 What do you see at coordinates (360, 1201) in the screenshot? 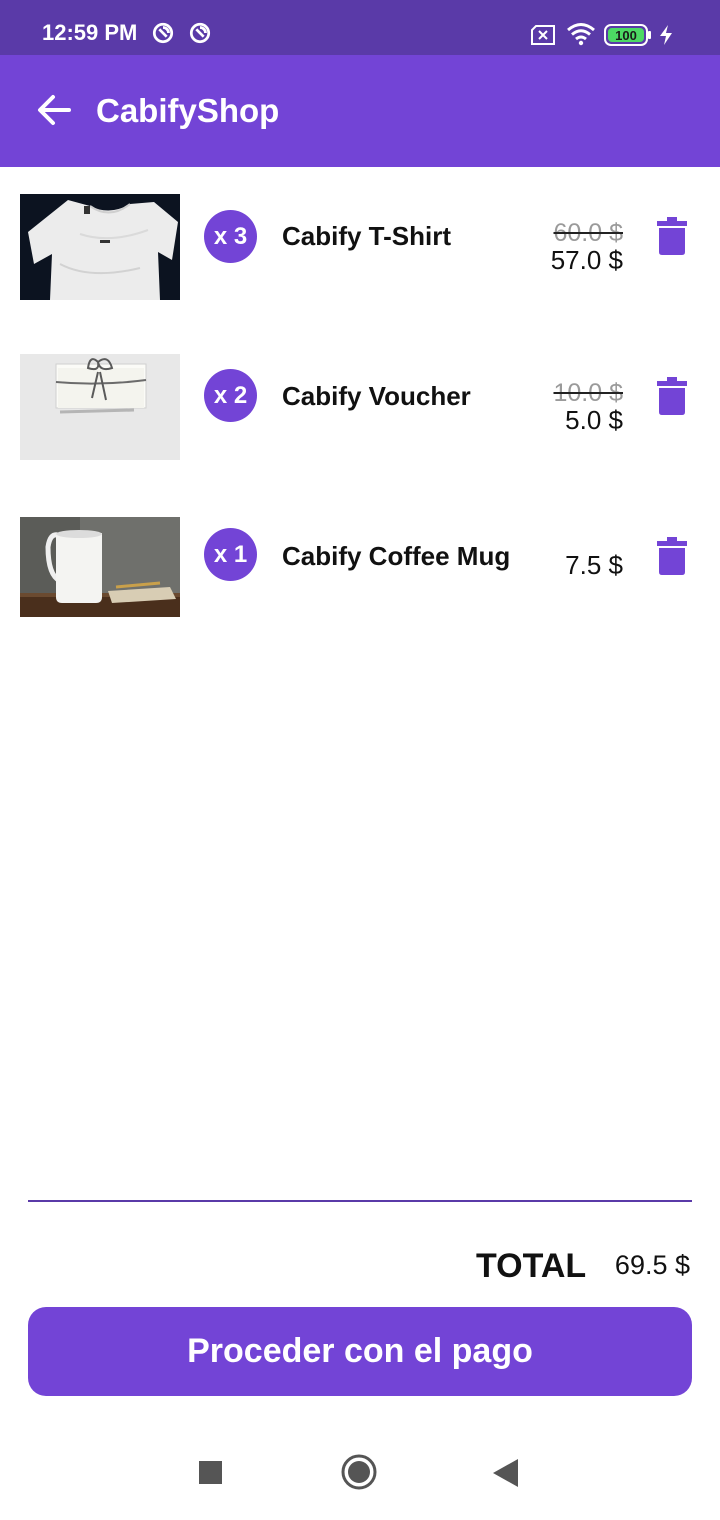
I see `divider` at bounding box center [360, 1201].